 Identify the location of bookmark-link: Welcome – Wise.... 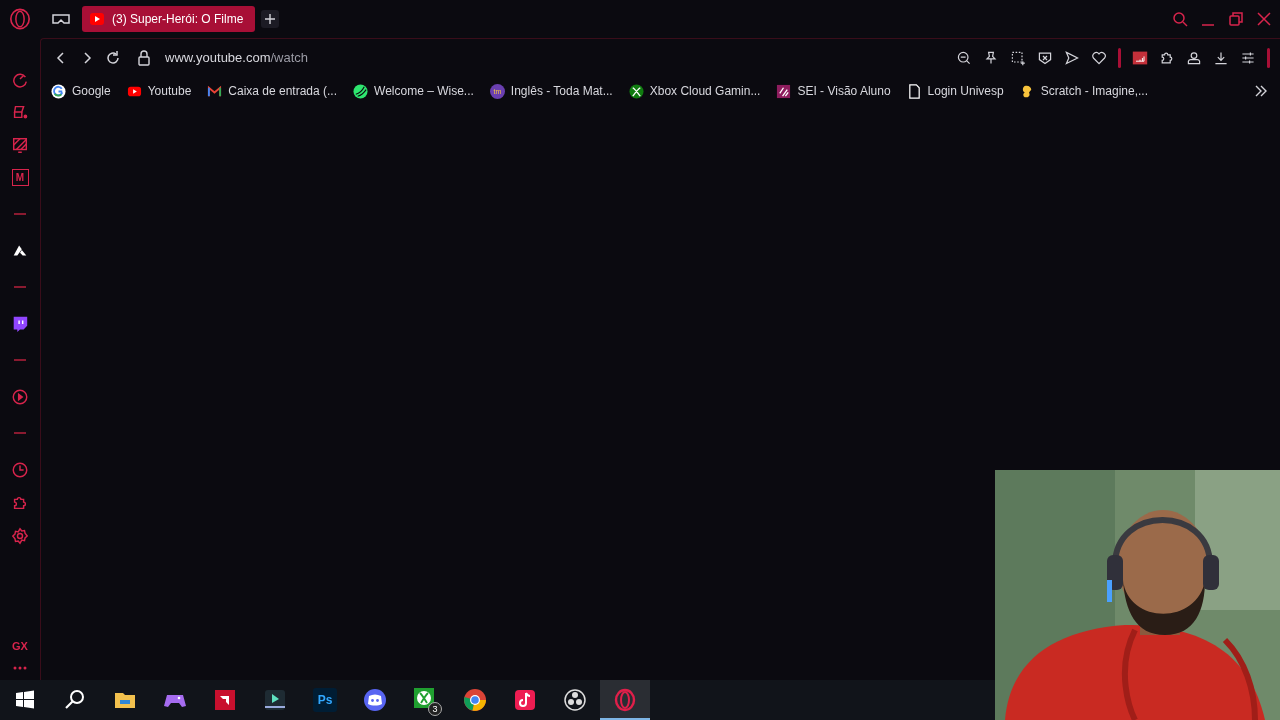
(424, 91).